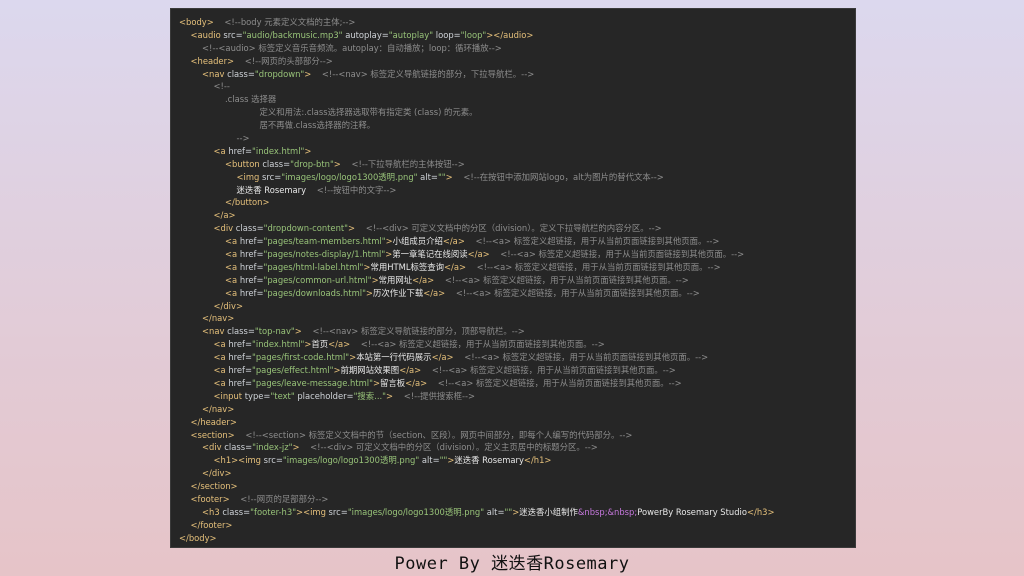  I want to click on code-token: <!--<nav> 标签定义导航链接的部分，顶部导航栏。-->, so click(413, 331).